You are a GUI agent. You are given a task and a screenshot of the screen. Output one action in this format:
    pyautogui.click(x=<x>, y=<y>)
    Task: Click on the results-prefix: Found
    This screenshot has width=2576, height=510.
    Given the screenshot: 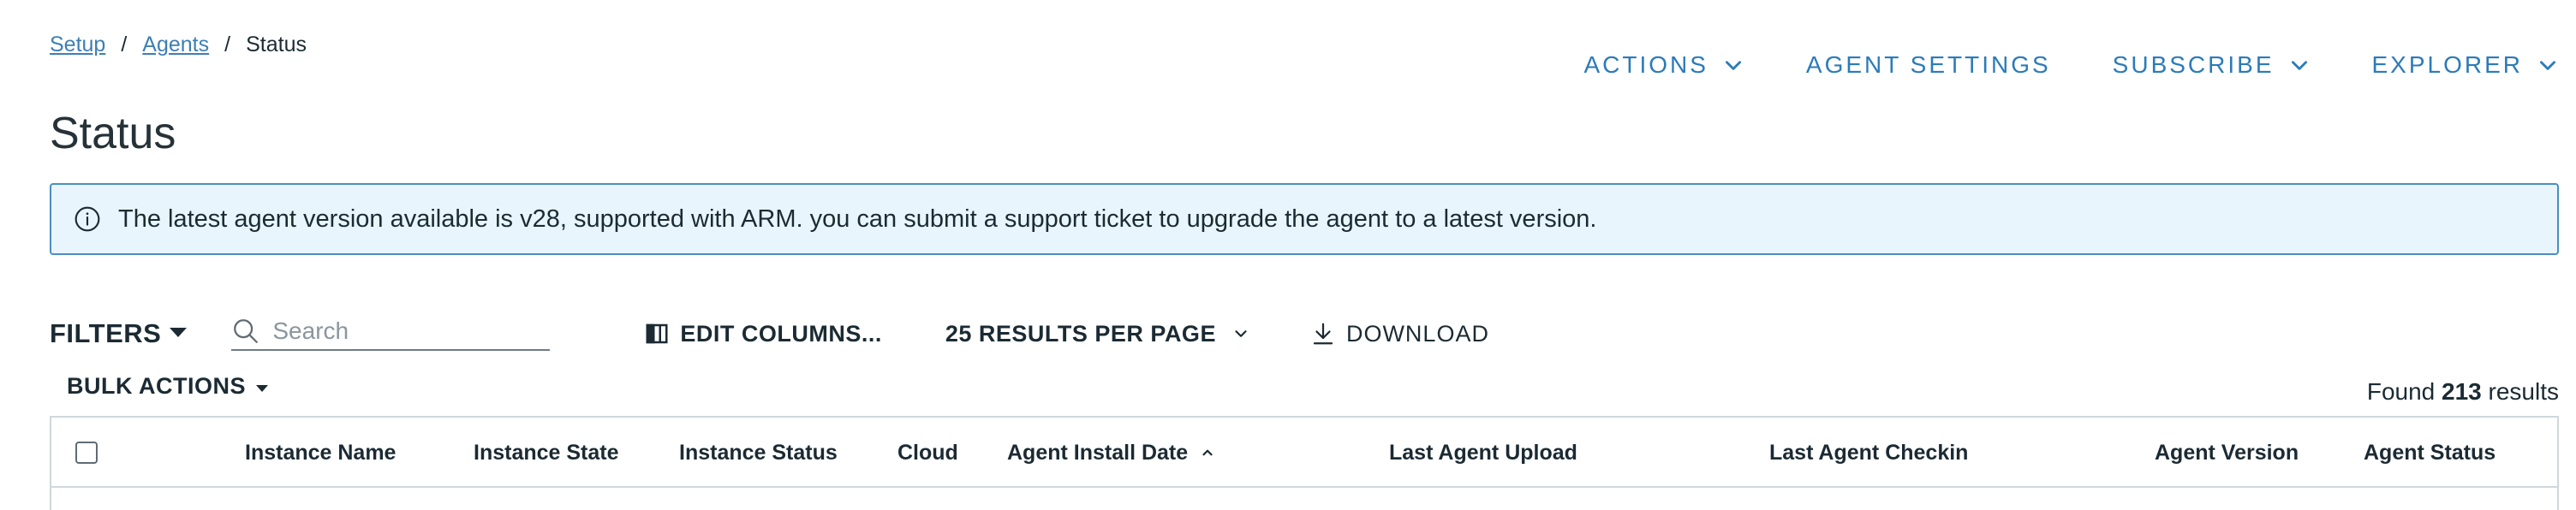 What is the action you would take?
    pyautogui.click(x=2401, y=392)
    